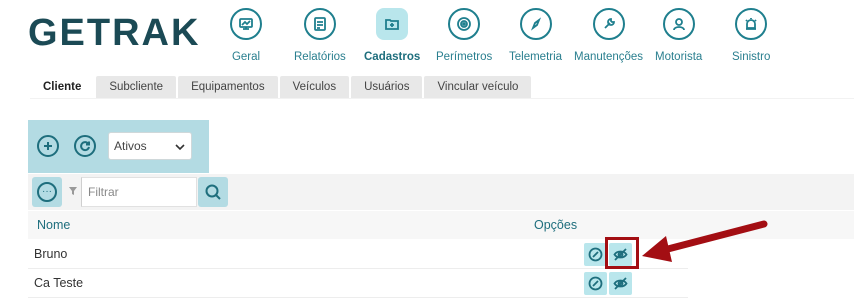 The image size is (854, 302). What do you see at coordinates (535, 24) in the screenshot?
I see `compass-icon` at bounding box center [535, 24].